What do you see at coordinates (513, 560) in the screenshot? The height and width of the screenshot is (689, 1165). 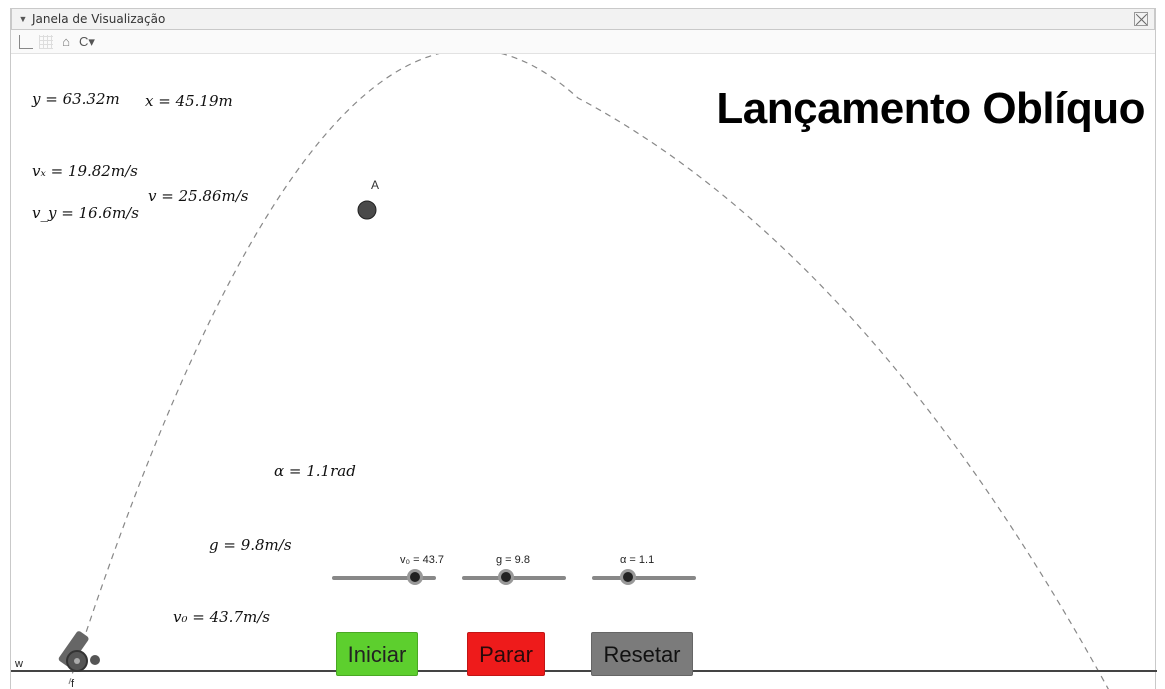 I see `slider-g-caption: g = 9.8` at bounding box center [513, 560].